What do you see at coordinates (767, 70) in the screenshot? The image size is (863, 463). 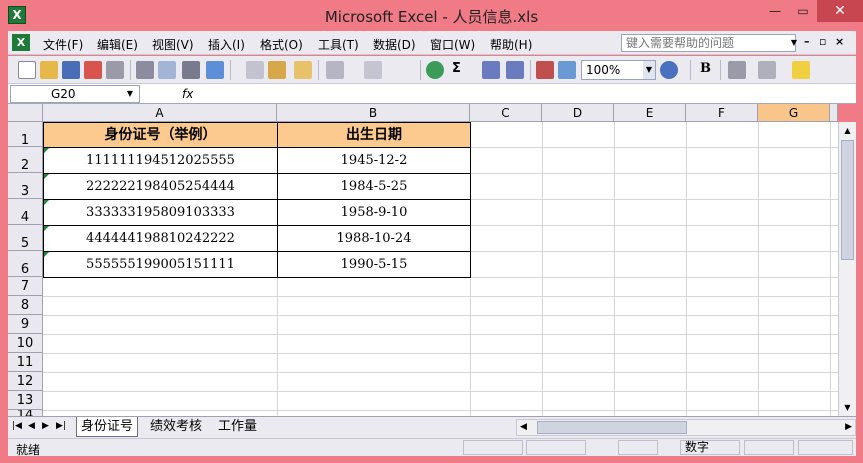 I see `borders-icon` at bounding box center [767, 70].